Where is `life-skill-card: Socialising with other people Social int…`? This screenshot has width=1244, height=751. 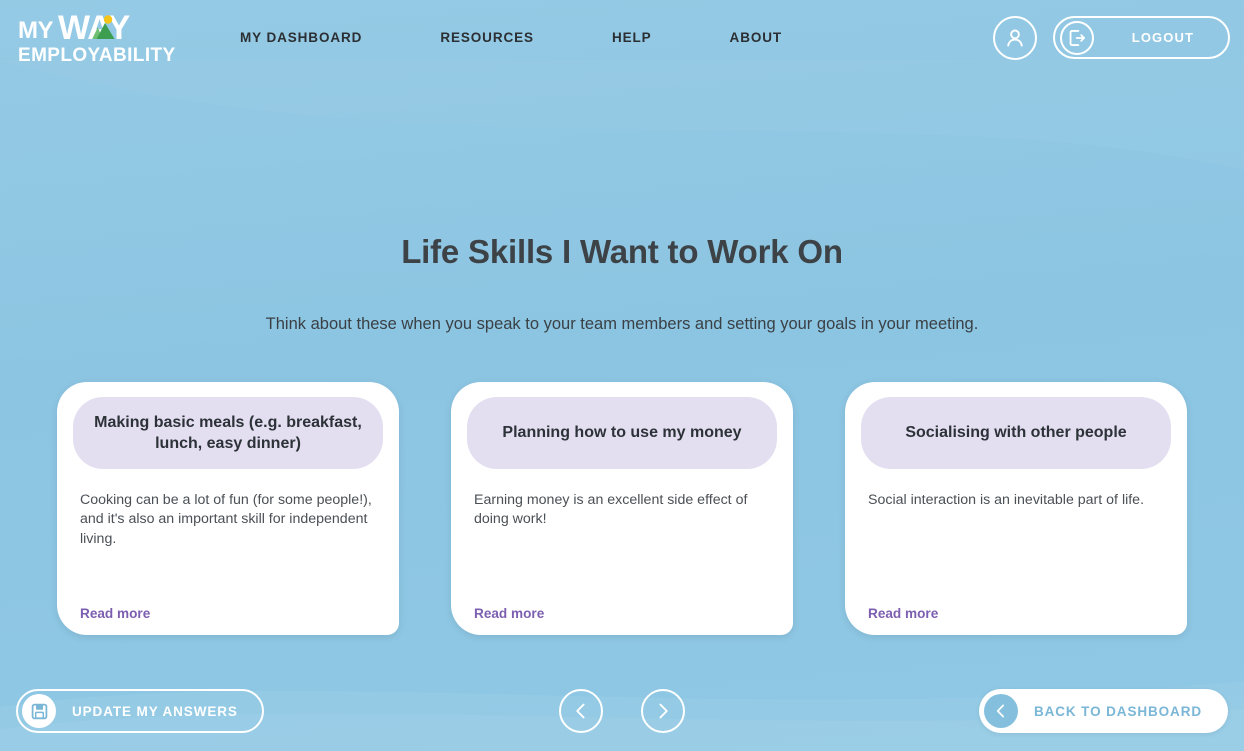 life-skill-card: Socialising with other people Social int… is located at coordinates (1016, 508).